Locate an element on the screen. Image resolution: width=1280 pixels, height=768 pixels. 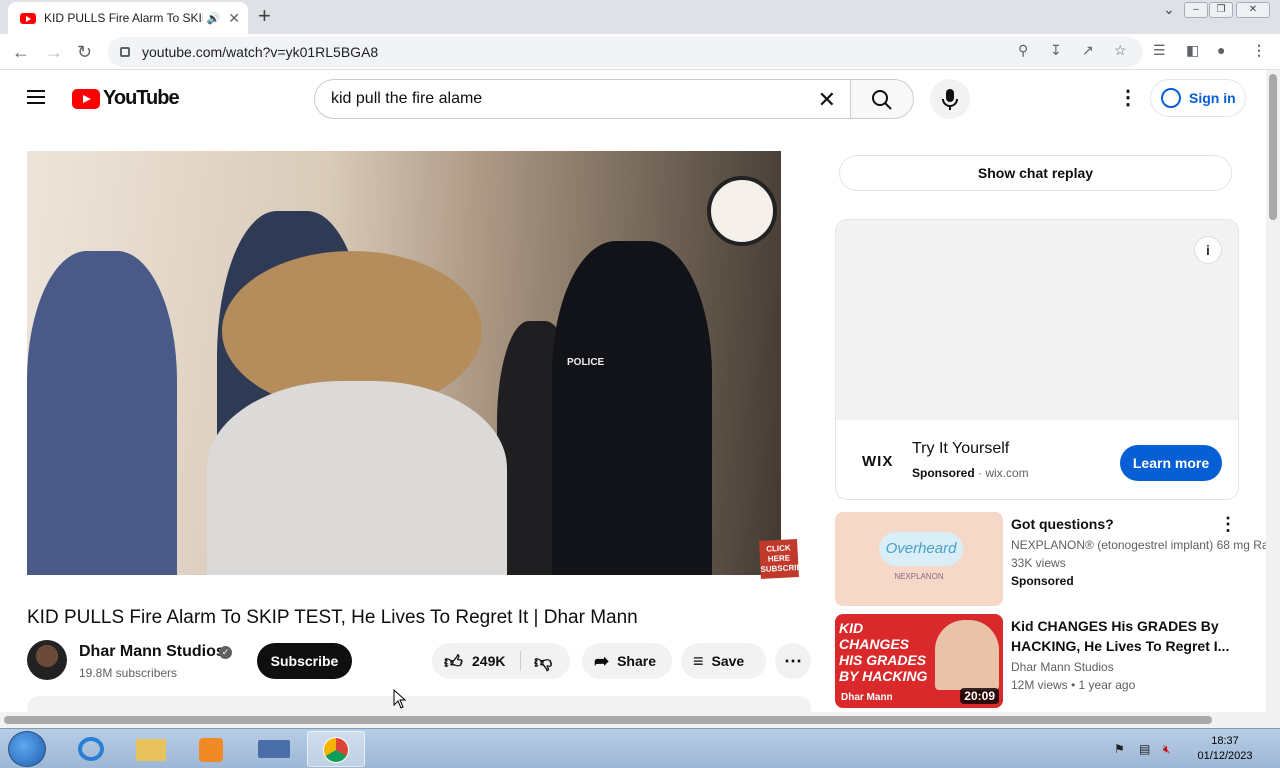
side-panel-icon: ◧ is located at coordinates (1192, 50).